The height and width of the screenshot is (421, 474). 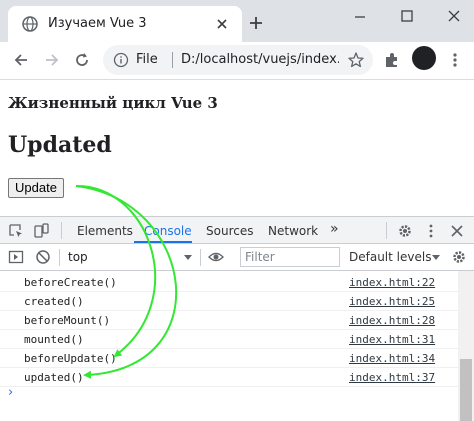 What do you see at coordinates (229, 339) in the screenshot?
I see `log-row: mounted() index.html:31` at bounding box center [229, 339].